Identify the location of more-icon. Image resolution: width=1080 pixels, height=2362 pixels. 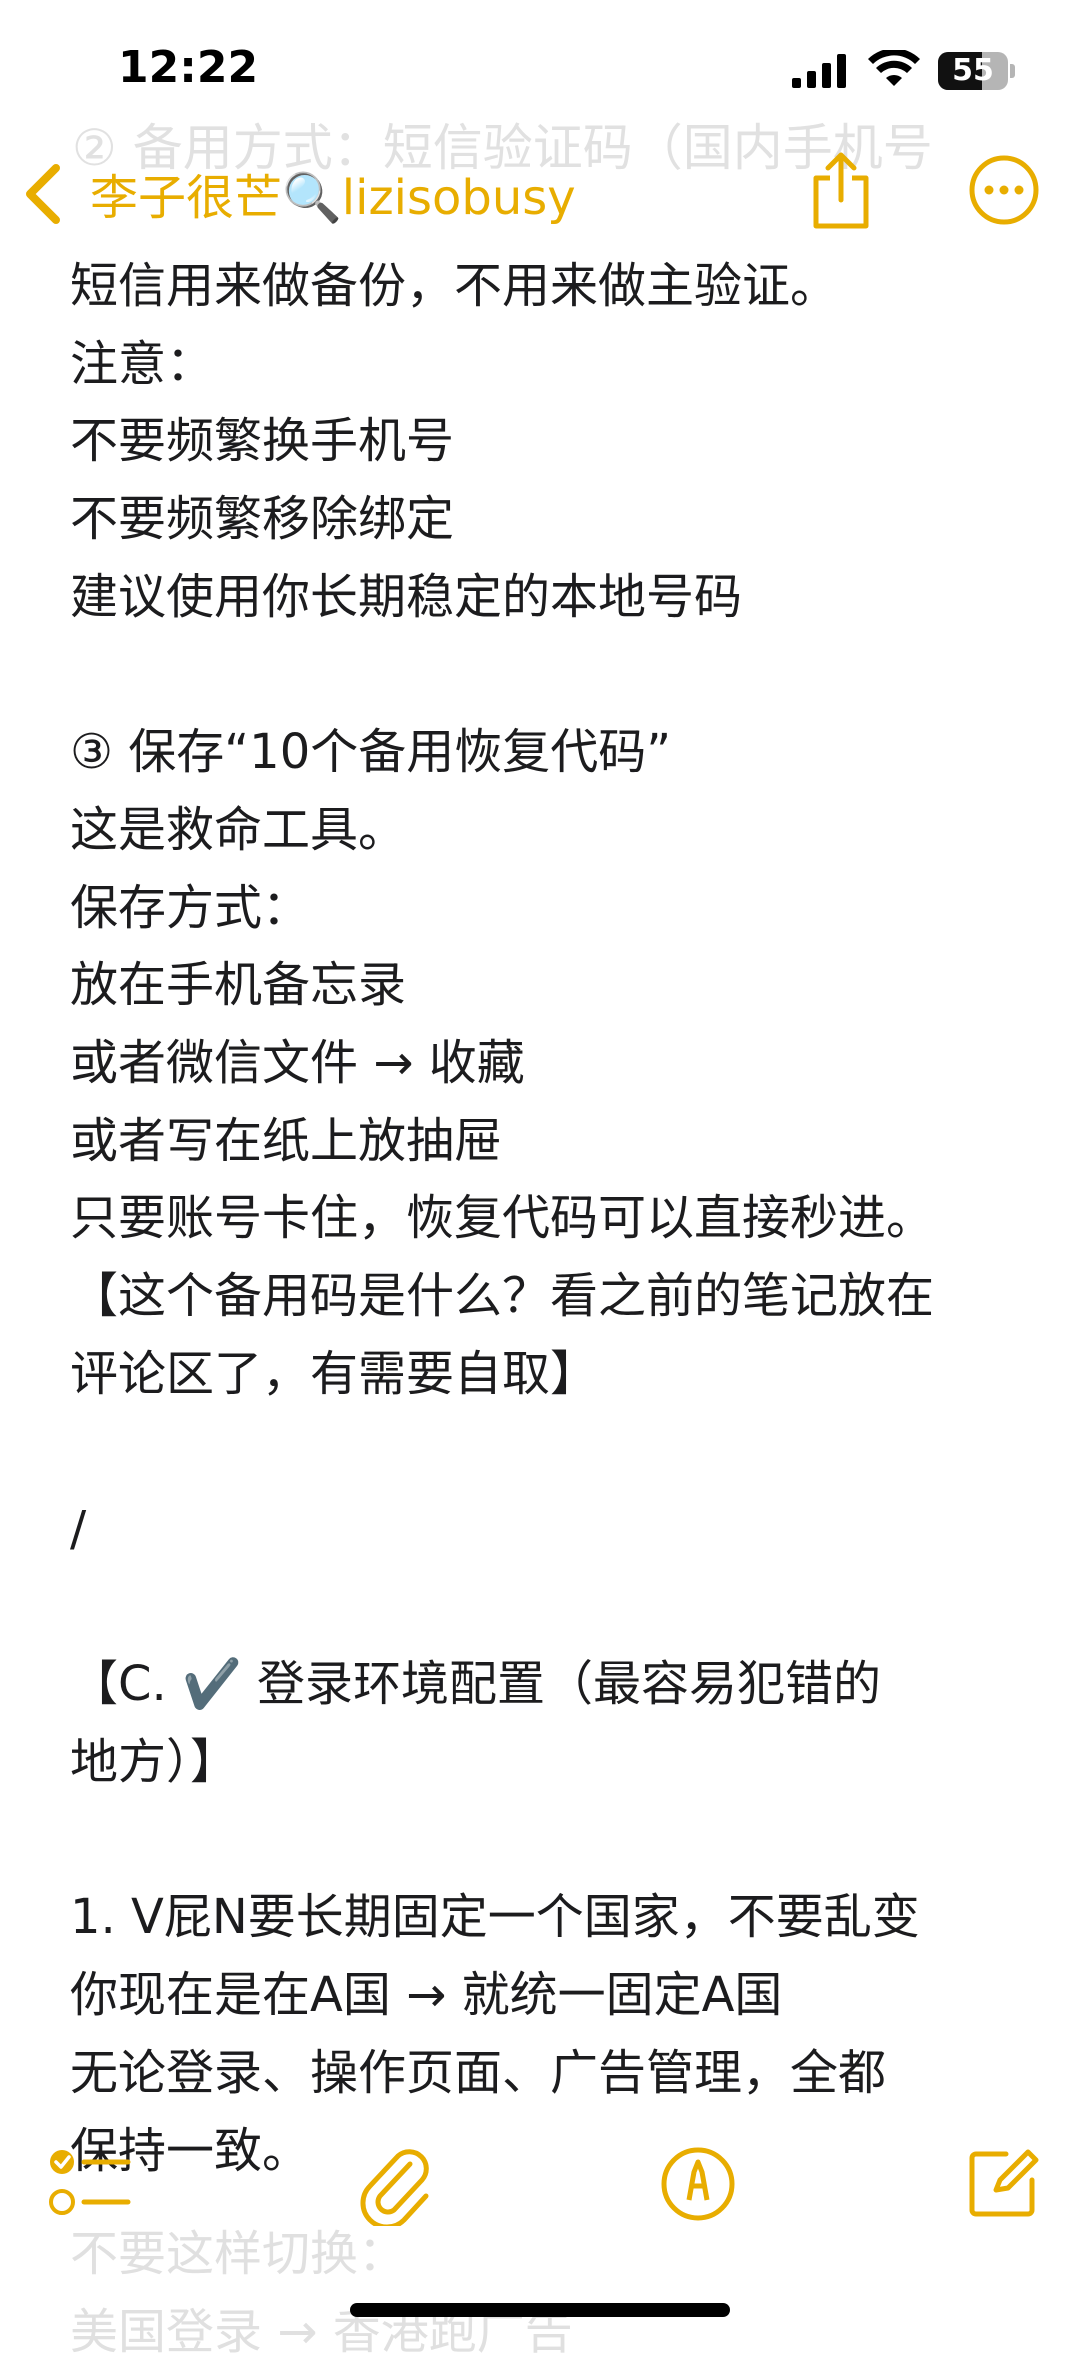
(1004, 190).